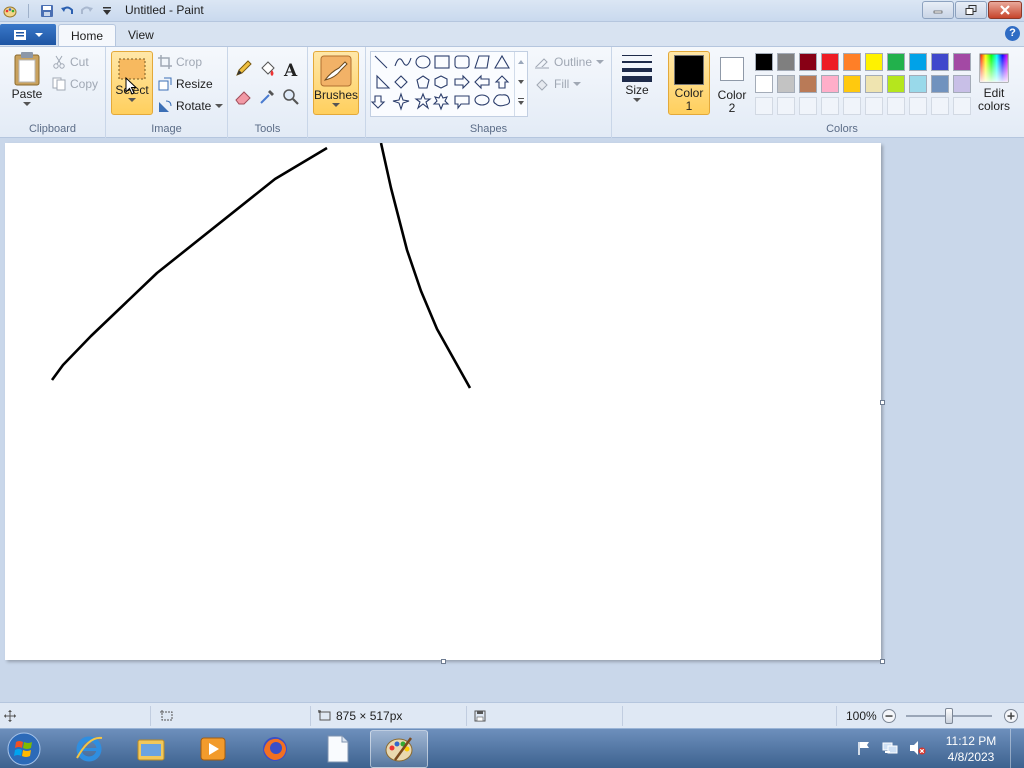 The width and height of the screenshot is (1024, 768). I want to click on fill-tool, so click(267, 69).